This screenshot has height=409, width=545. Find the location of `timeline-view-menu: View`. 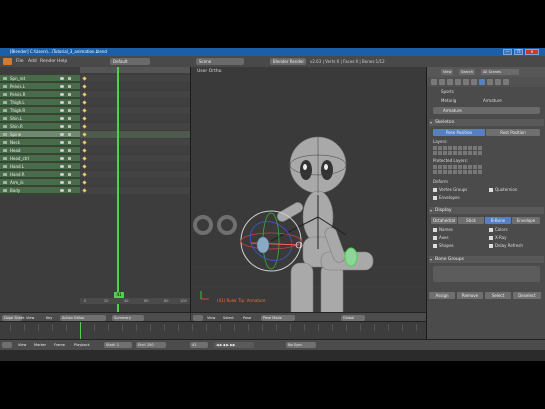

timeline-view-menu: View is located at coordinates (22, 345).